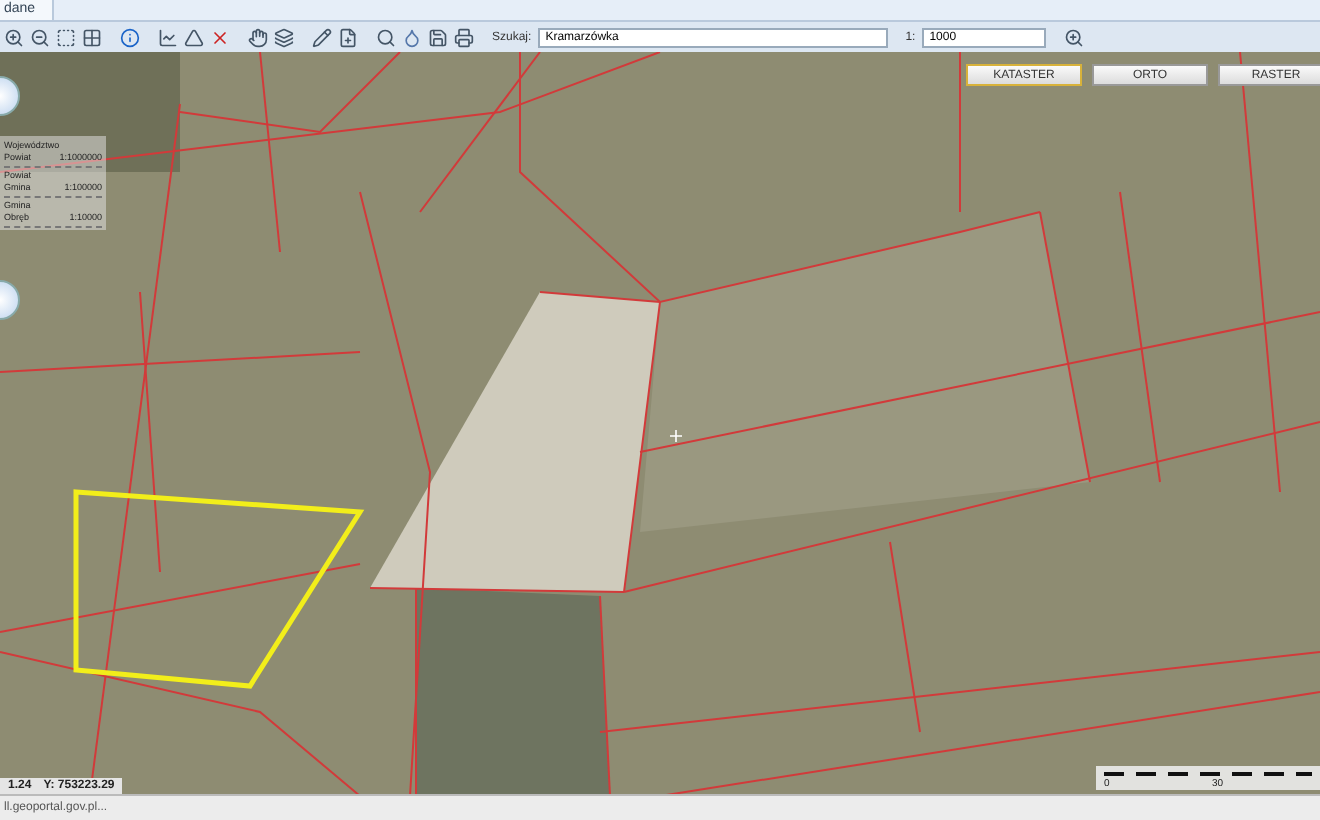 This screenshot has width=1320, height=820. Describe the element at coordinates (168, 37) in the screenshot. I see `line-icon` at that location.